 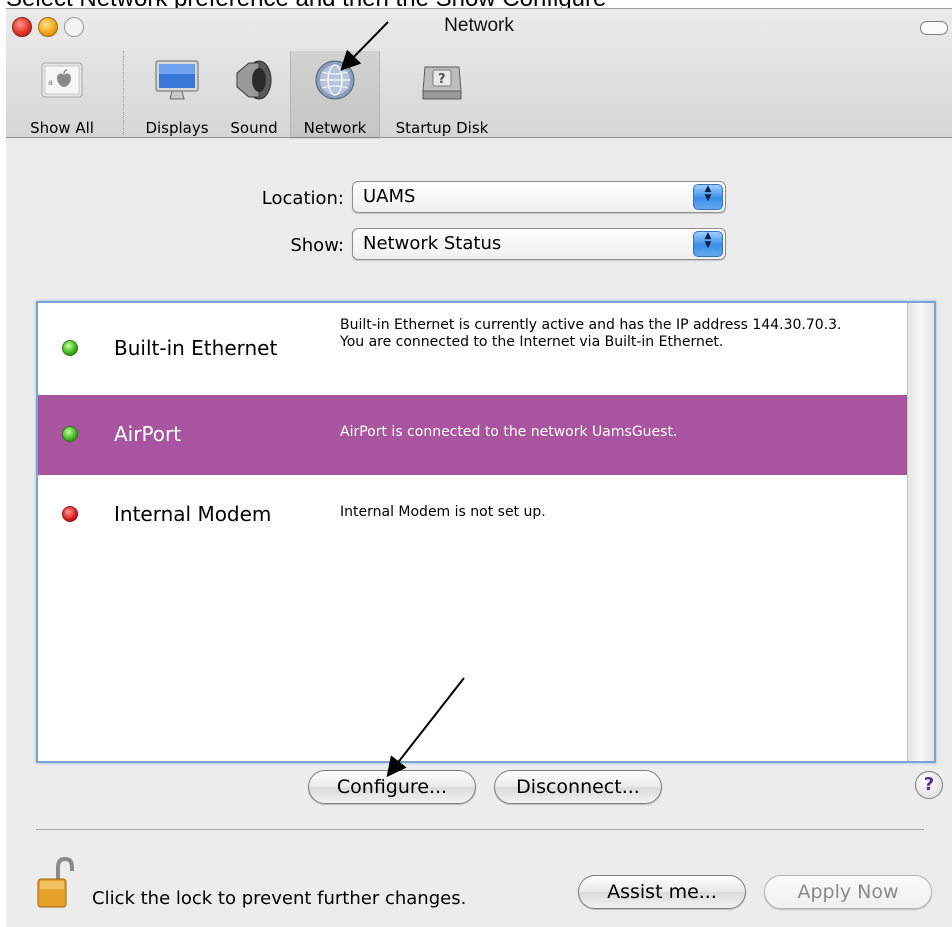 What do you see at coordinates (50, 82) in the screenshot?
I see `svg-text: a` at bounding box center [50, 82].